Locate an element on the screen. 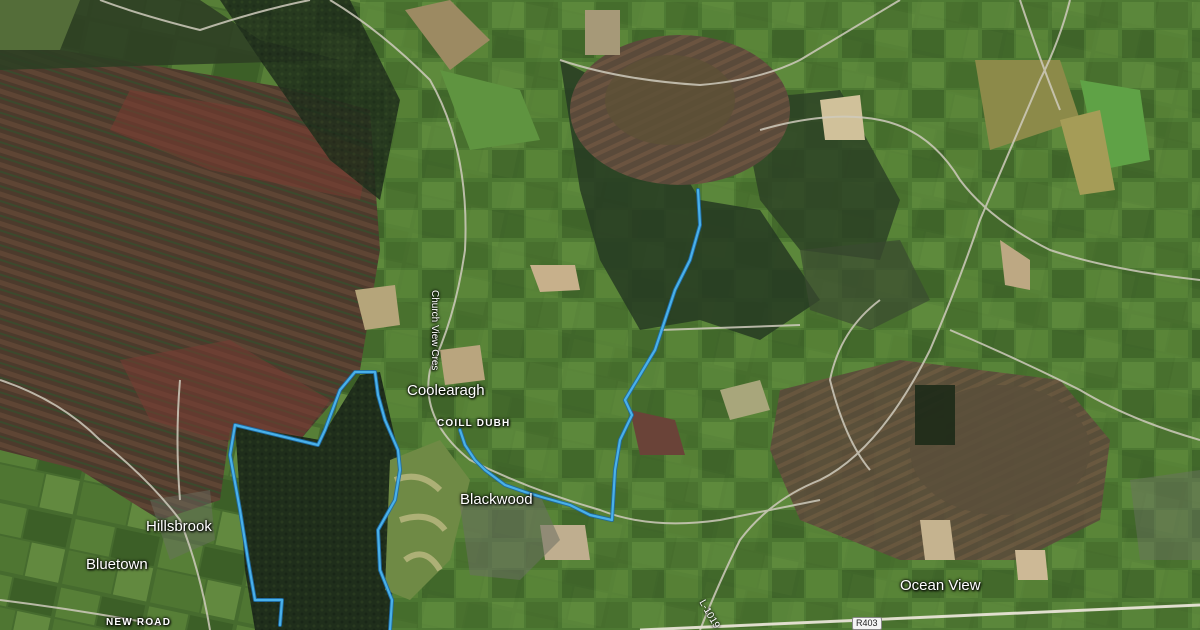 This screenshot has height=630, width=1200. place-label-coolearagh: Coolearagh is located at coordinates (446, 390).